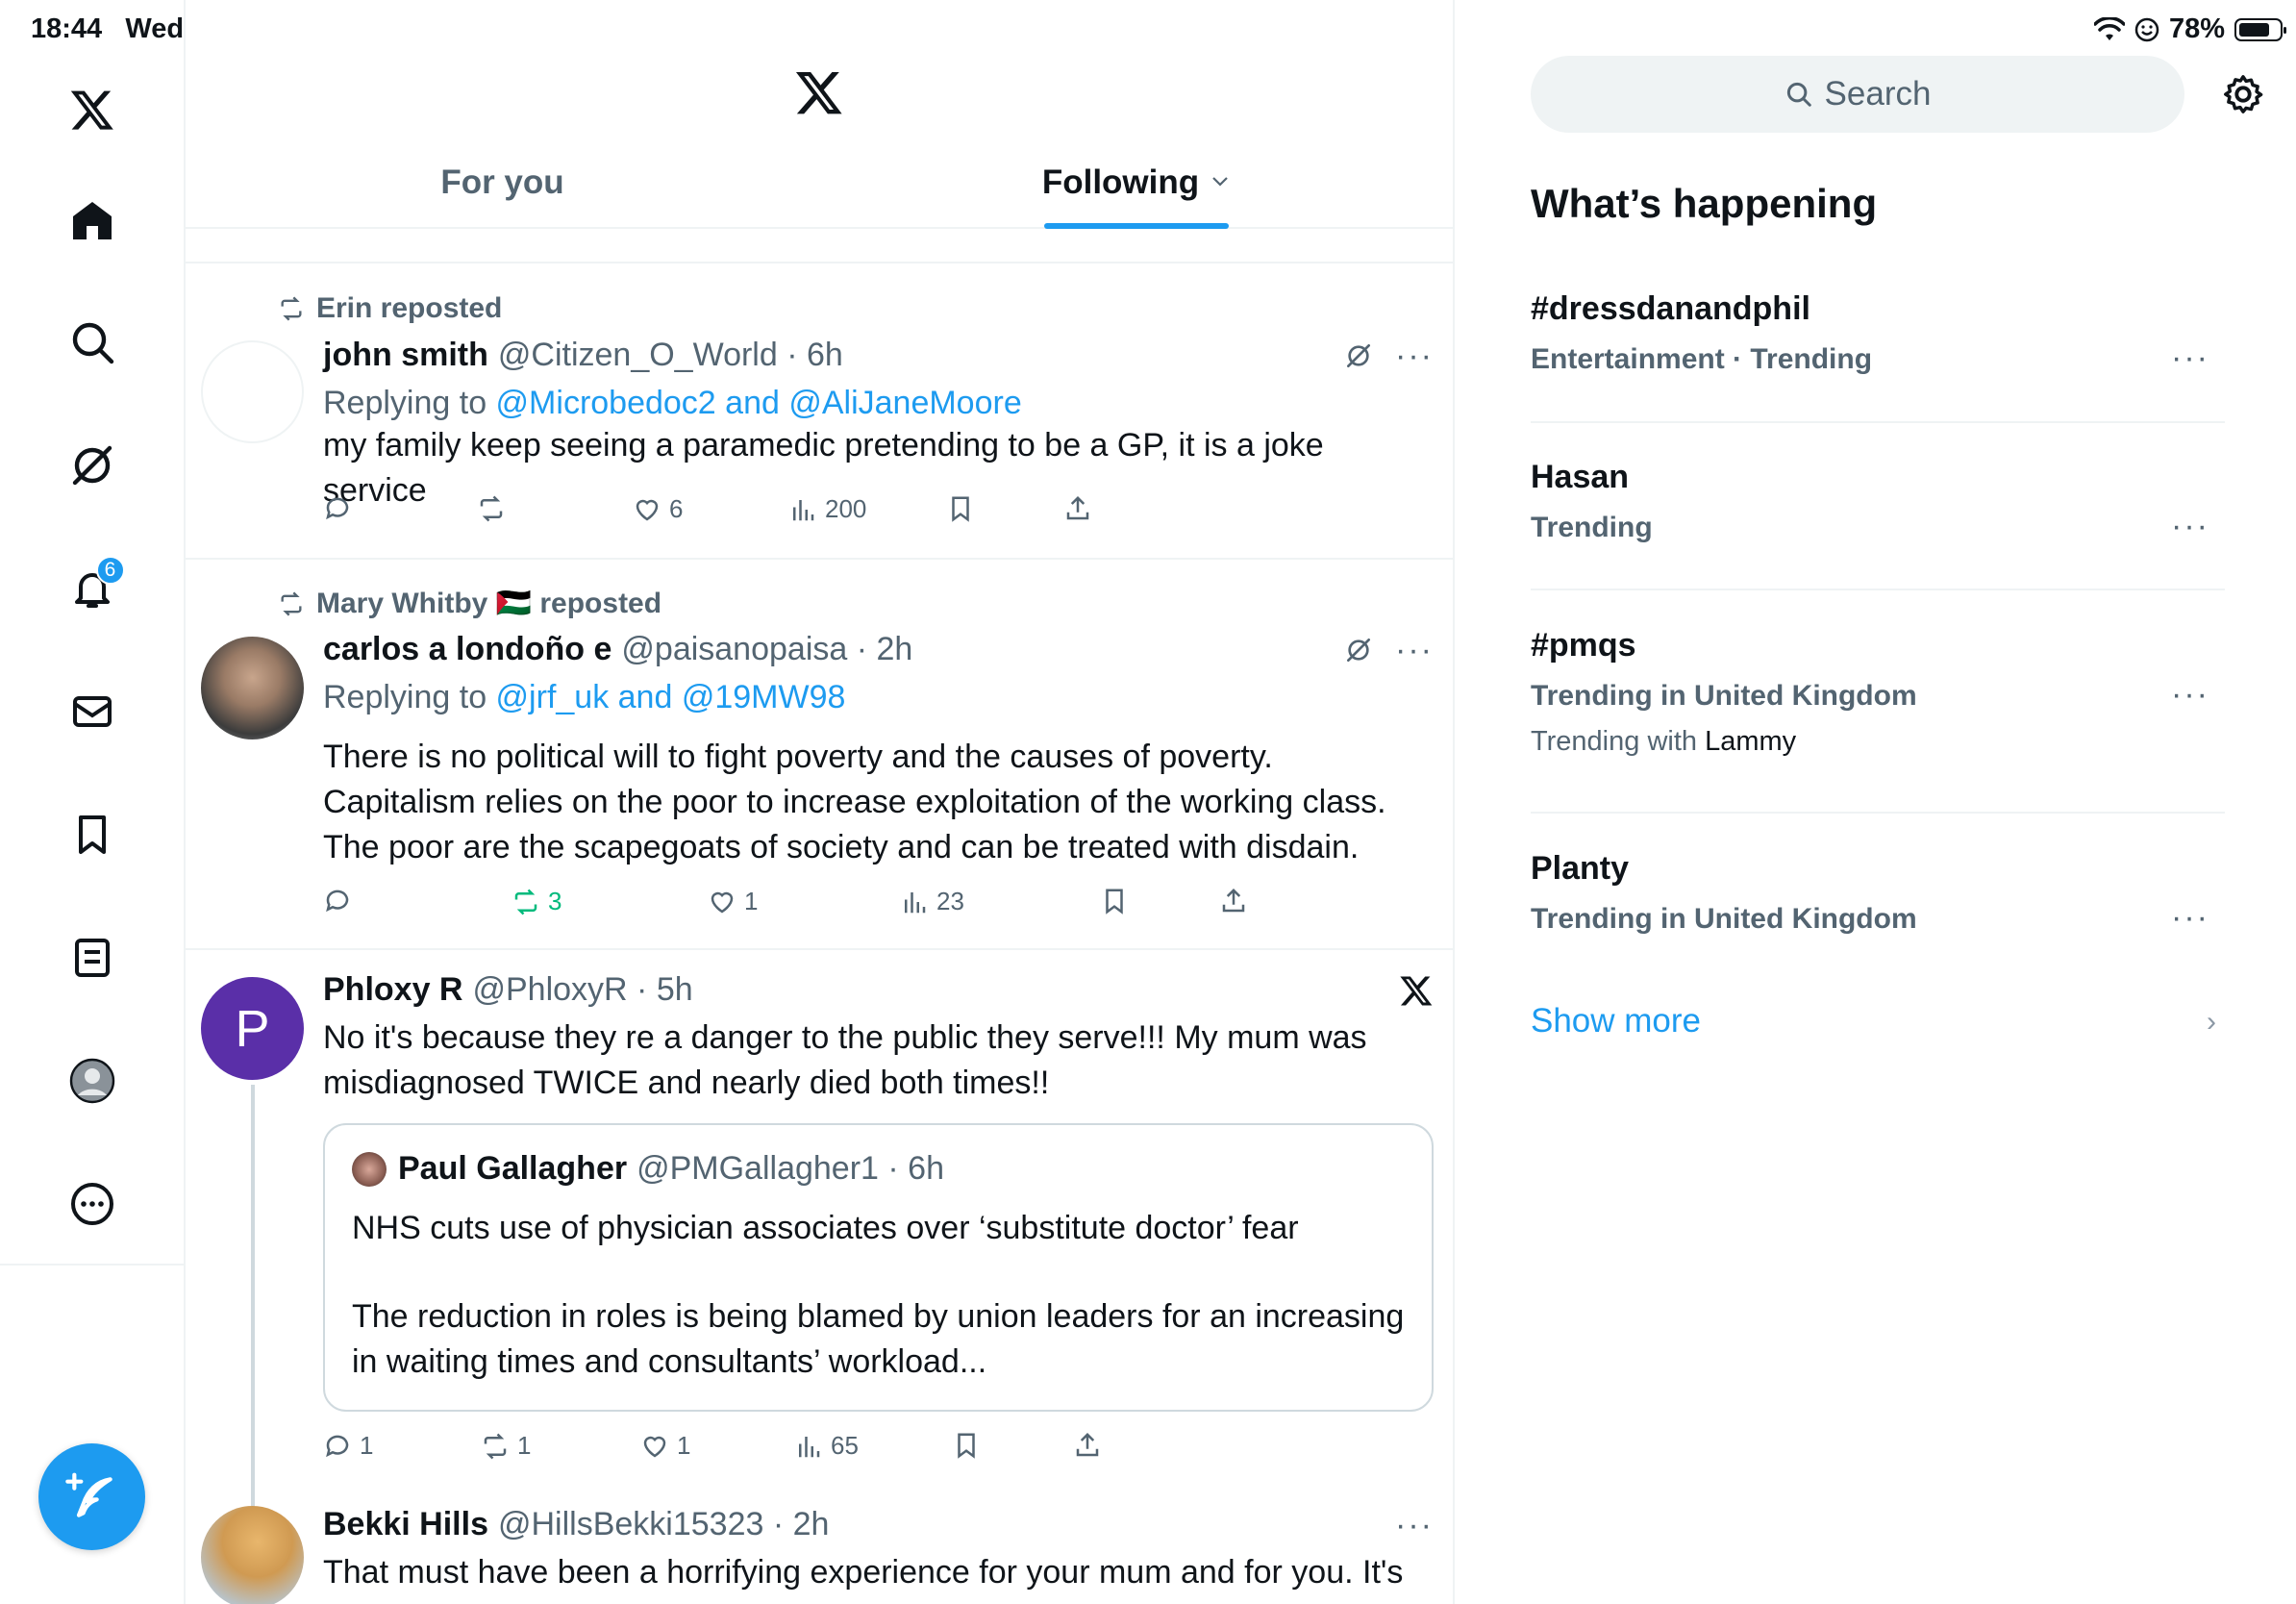 The height and width of the screenshot is (1604, 2296). I want to click on tab-for-you: For you, so click(502, 185).